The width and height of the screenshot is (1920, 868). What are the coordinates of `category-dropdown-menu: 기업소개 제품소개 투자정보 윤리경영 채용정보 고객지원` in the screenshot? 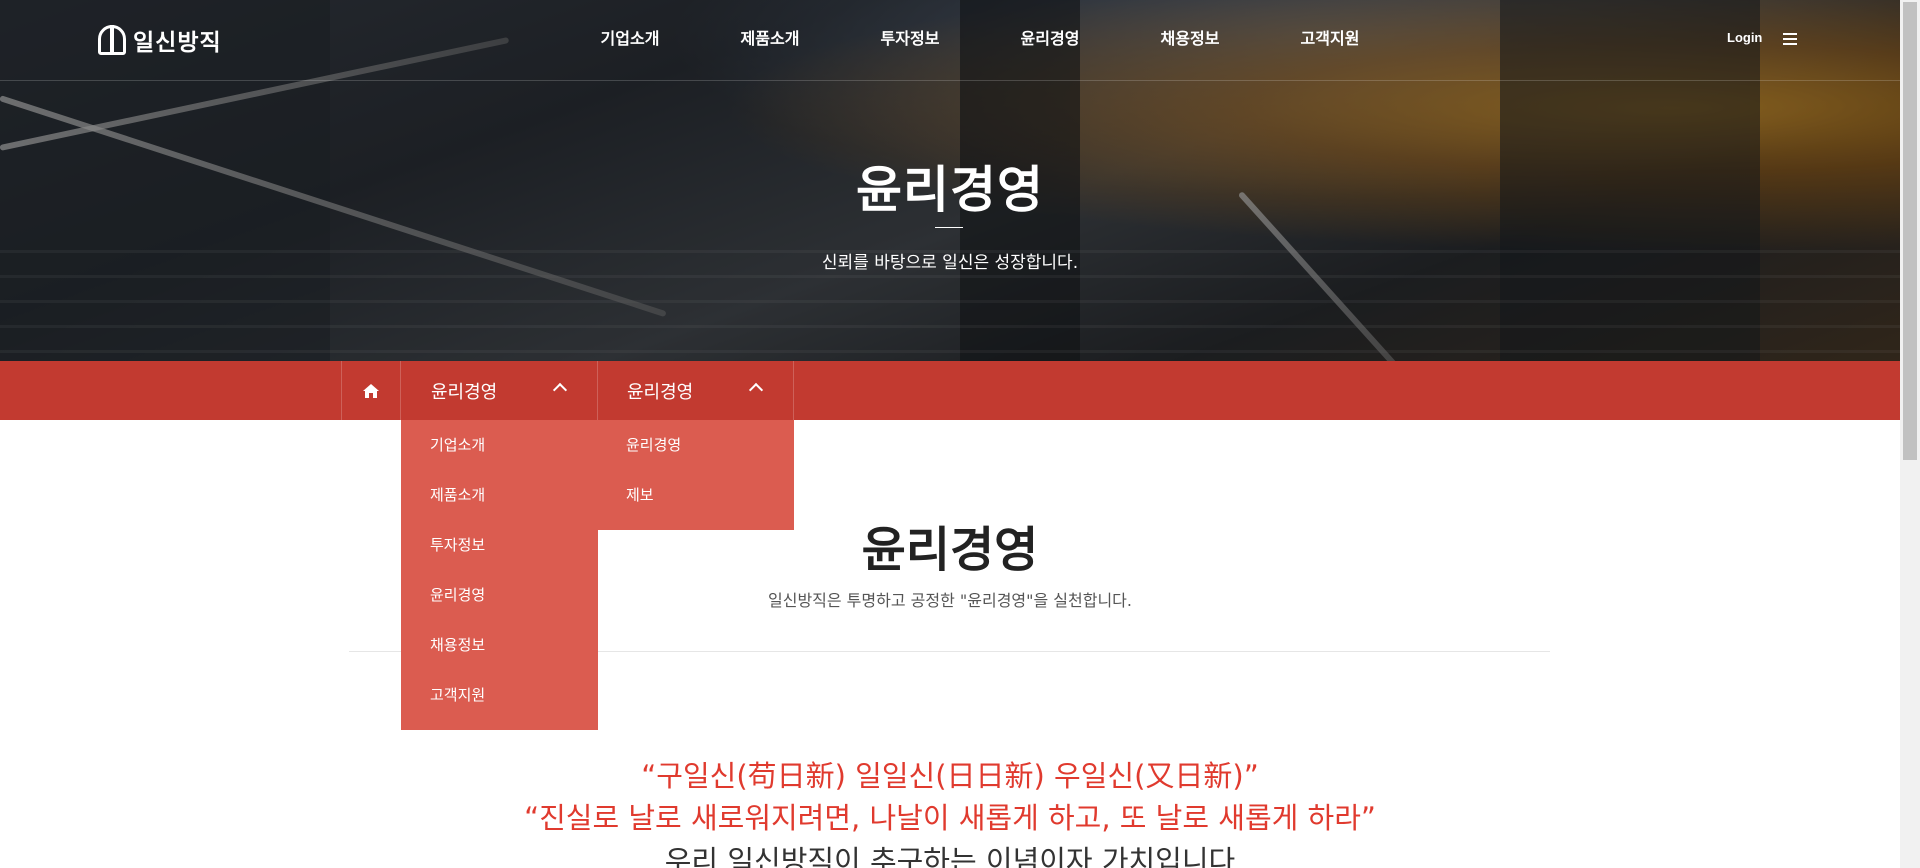 It's located at (499, 575).